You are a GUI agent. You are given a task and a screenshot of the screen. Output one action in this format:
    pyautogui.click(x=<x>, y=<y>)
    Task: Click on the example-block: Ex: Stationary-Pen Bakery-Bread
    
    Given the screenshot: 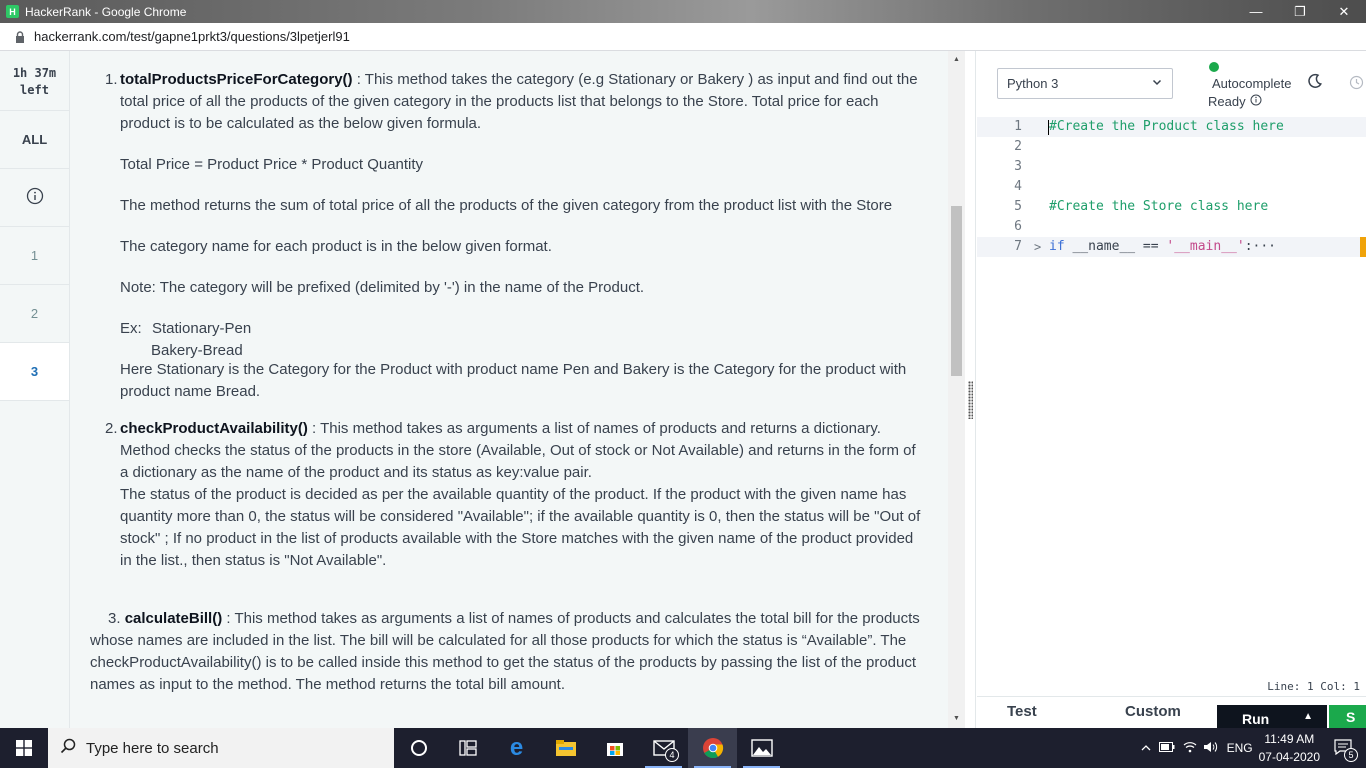 What is the action you would take?
    pyautogui.click(x=499, y=338)
    